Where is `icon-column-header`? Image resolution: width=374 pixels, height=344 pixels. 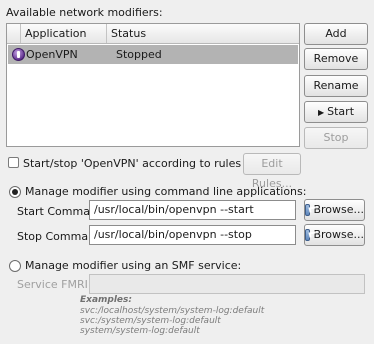
icon-column-header is located at coordinates (14, 33).